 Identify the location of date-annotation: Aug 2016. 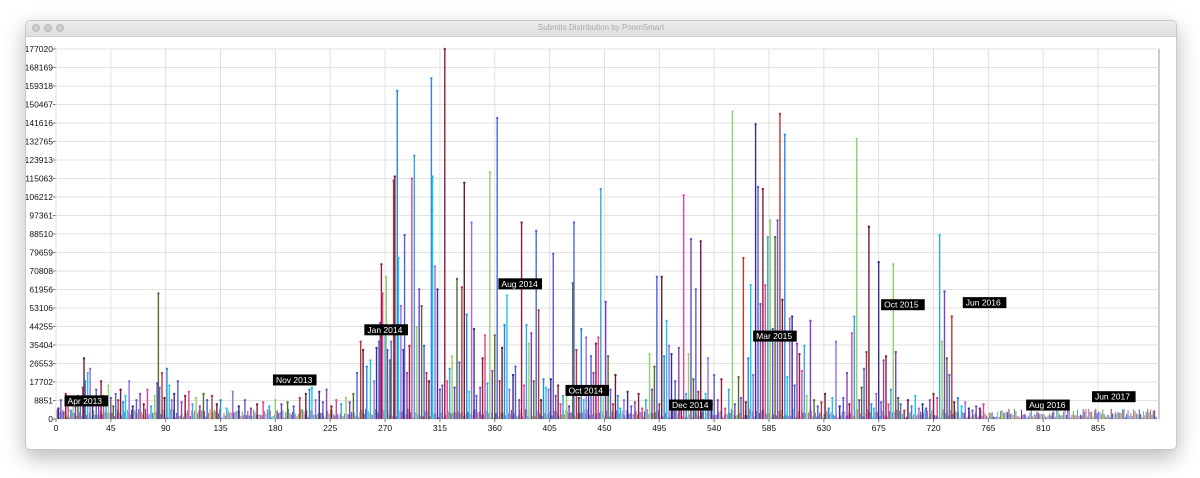
(1048, 405).